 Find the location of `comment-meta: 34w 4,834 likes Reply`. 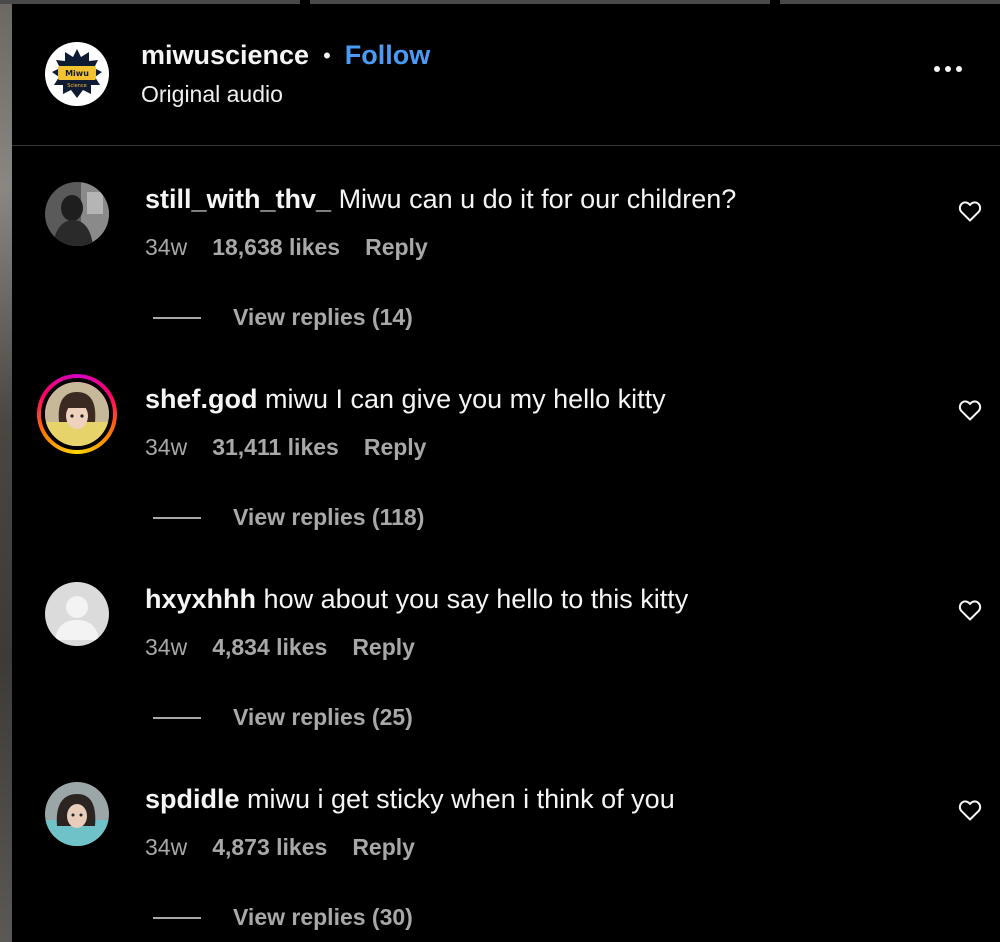

comment-meta: 34w 4,834 likes Reply is located at coordinates (292, 647).